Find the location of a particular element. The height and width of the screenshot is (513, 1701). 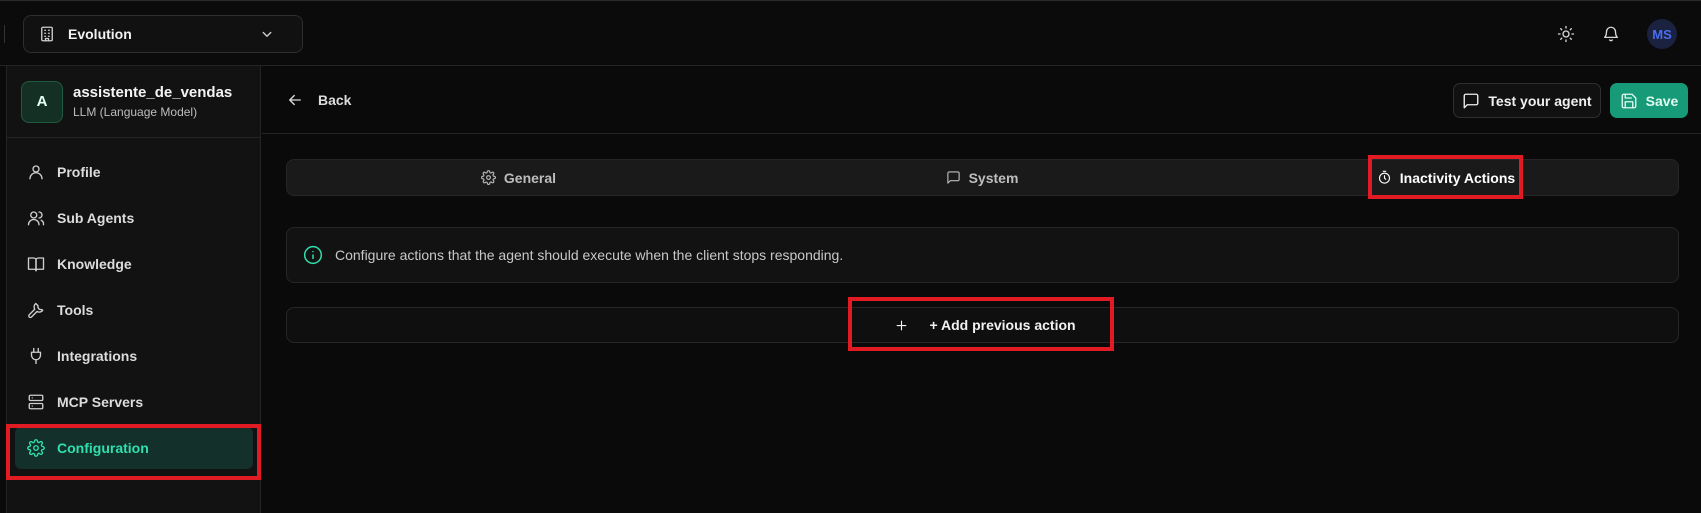

agent-type: LLM (Language Model) is located at coordinates (135, 112).